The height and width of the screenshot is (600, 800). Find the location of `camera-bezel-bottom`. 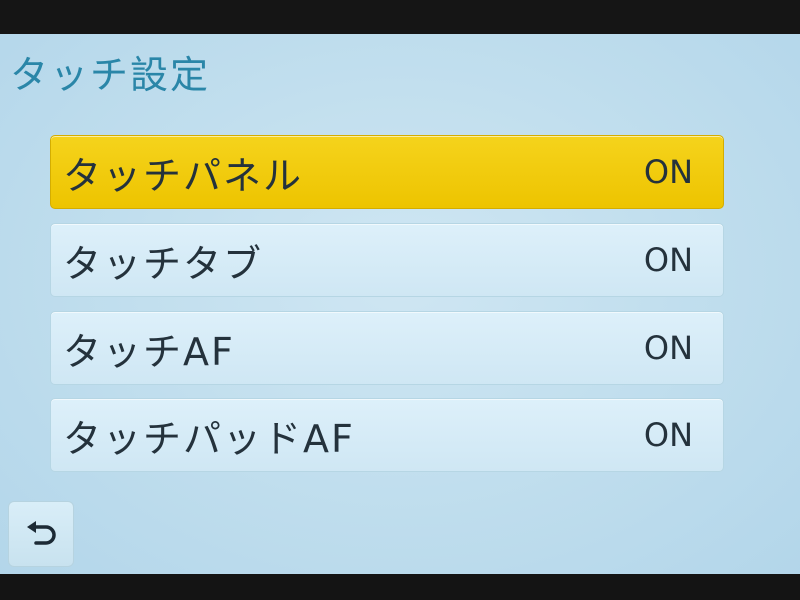

camera-bezel-bottom is located at coordinates (400, 587).